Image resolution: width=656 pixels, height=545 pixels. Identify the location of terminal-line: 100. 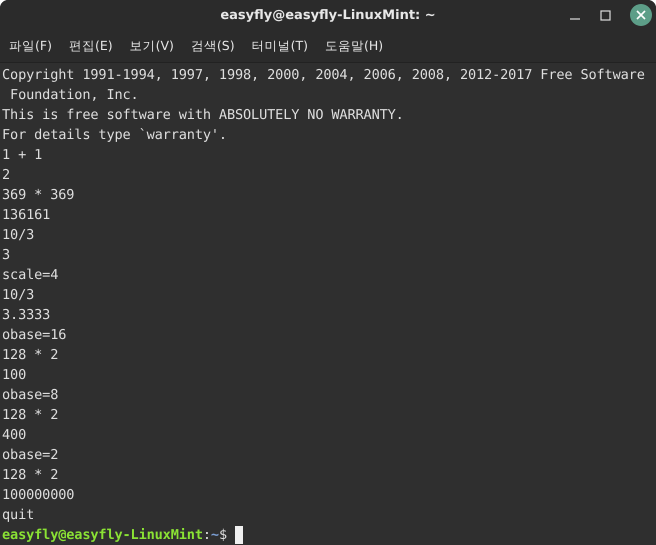
(14, 375).